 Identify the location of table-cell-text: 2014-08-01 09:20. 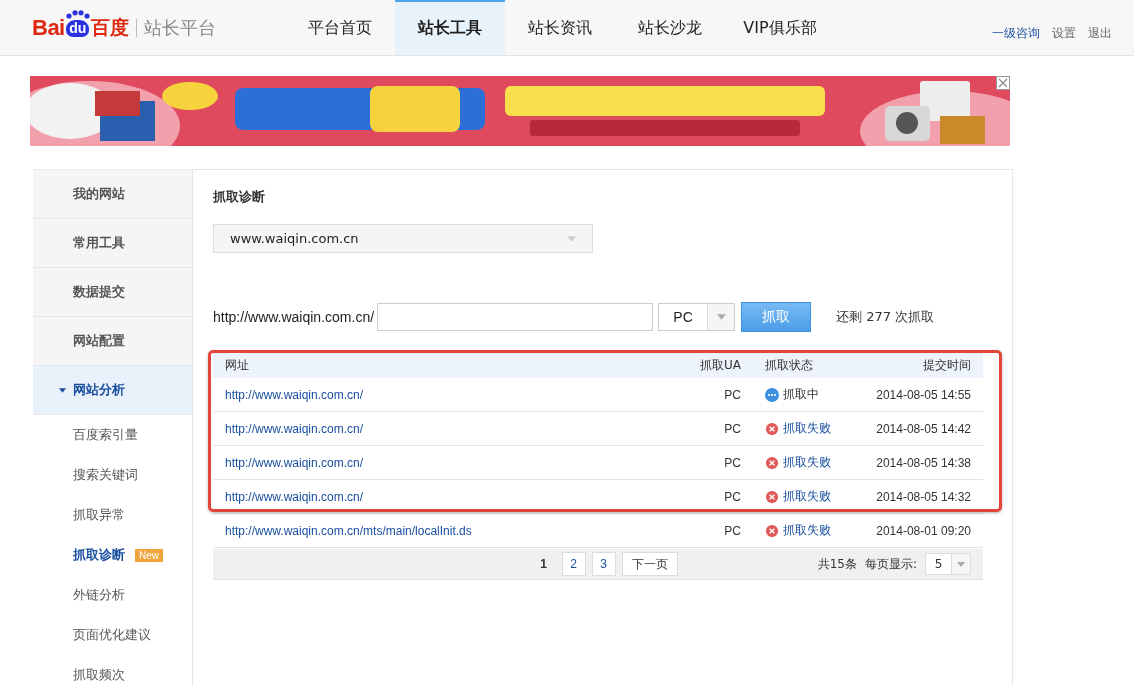
(923, 530).